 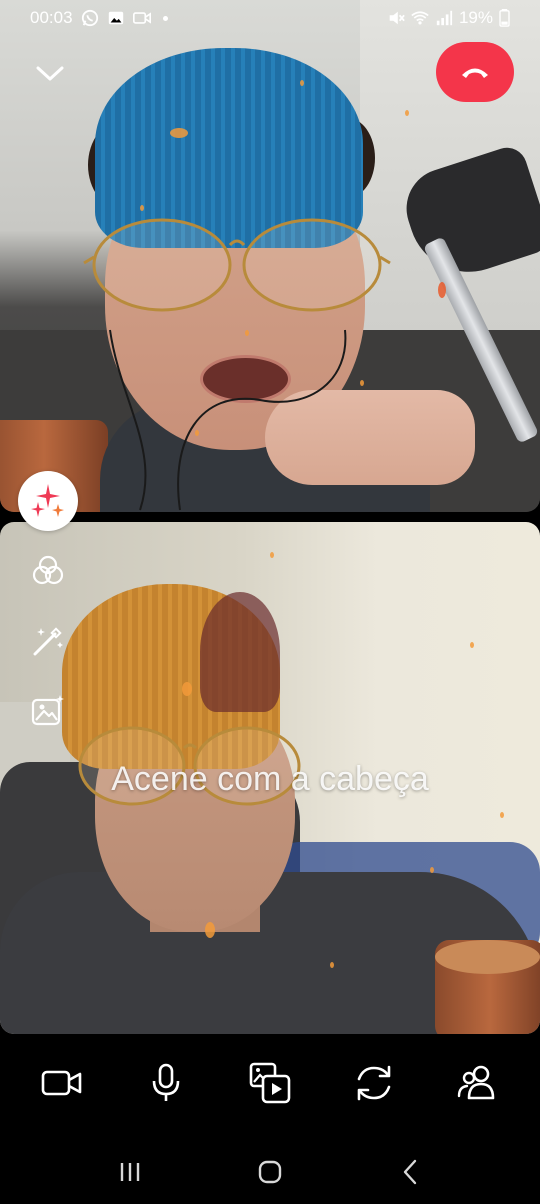 I want to click on media-share-icon, so click(x=270, y=1083).